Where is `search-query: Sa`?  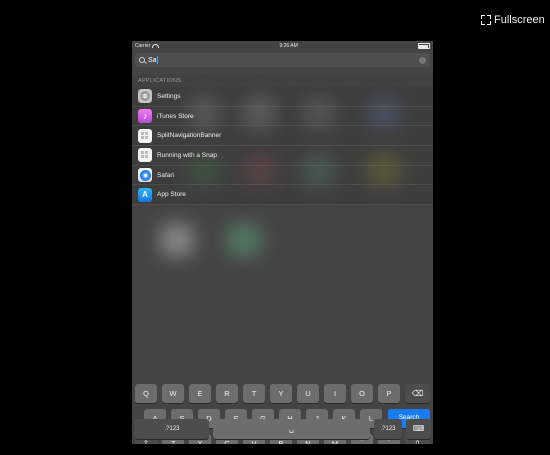 search-query: Sa is located at coordinates (152, 60).